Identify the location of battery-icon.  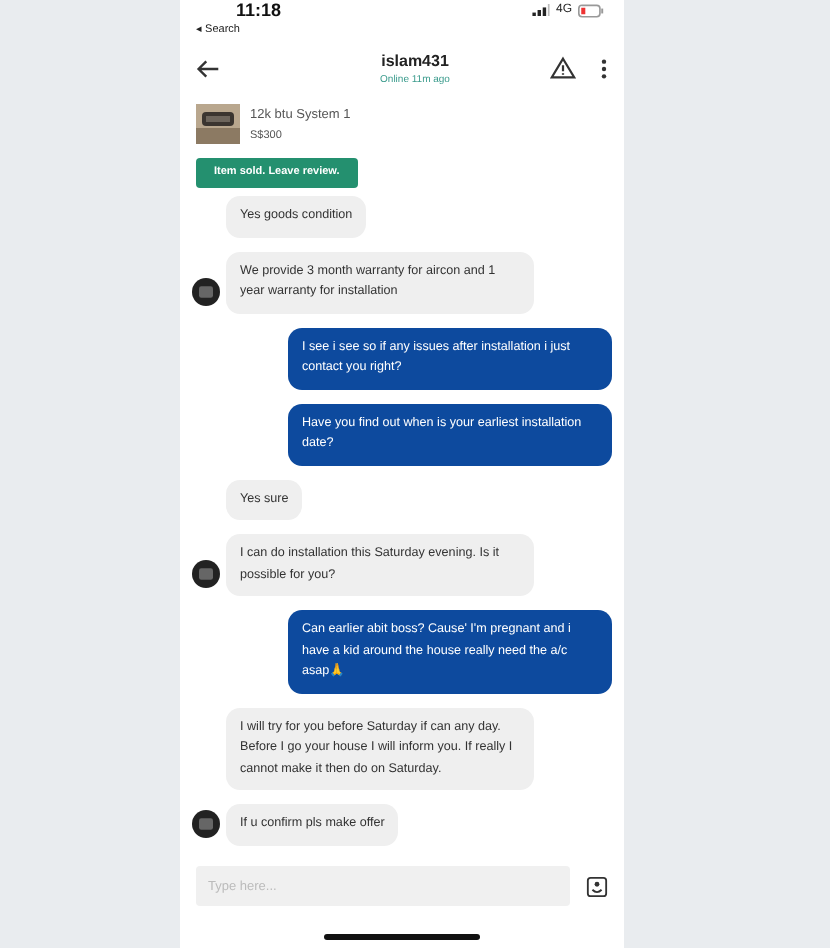
(591, 10).